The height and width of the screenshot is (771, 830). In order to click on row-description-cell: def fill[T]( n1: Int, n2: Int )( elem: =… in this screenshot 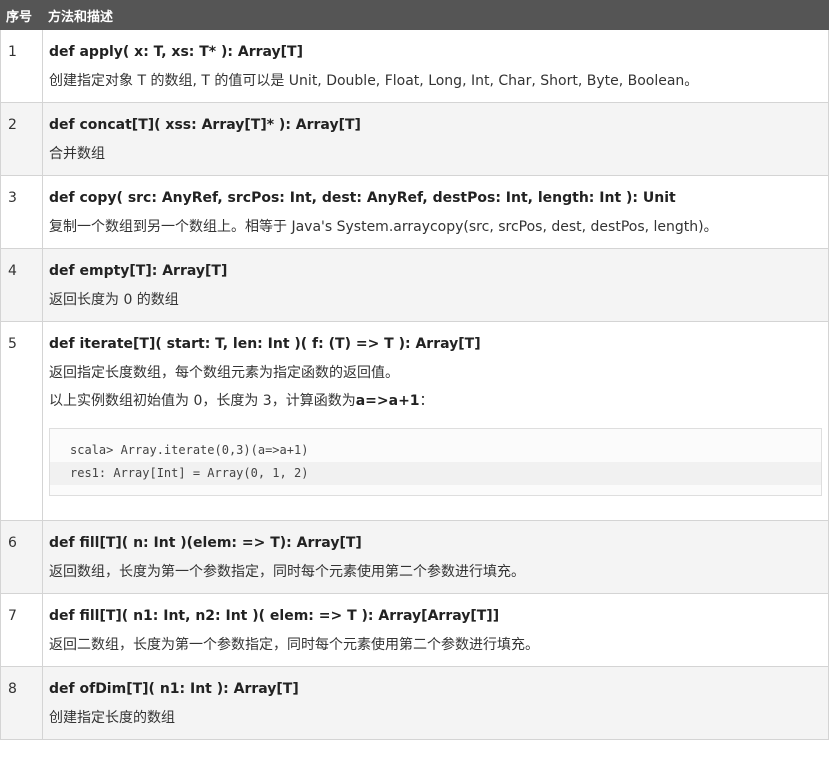, I will do `click(435, 630)`.